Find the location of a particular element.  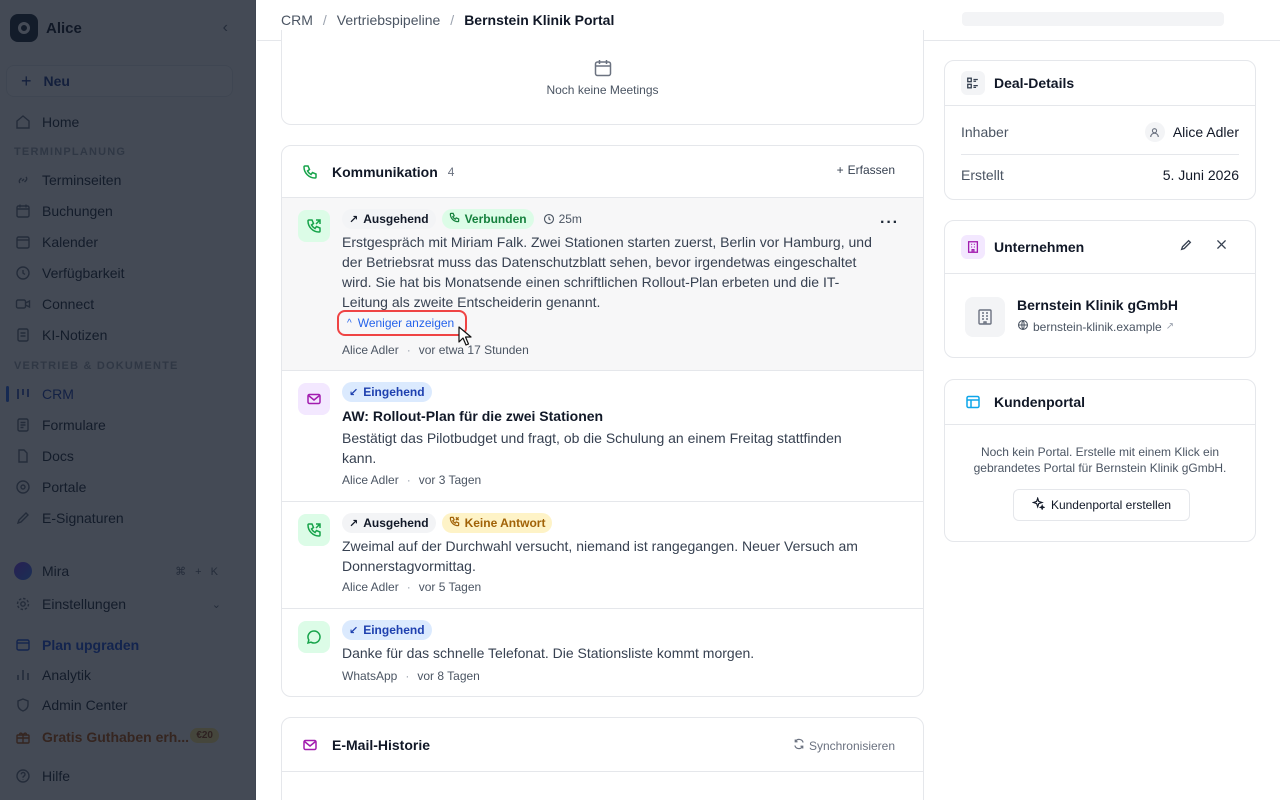

refresh-icon is located at coordinates (799, 745).